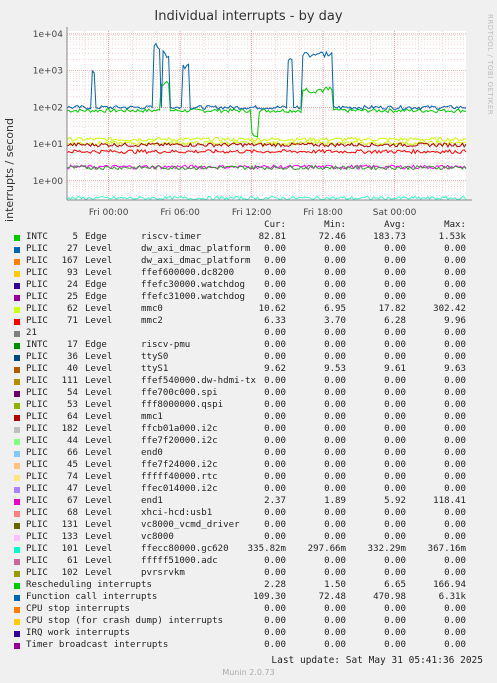 Image resolution: width=497 pixels, height=683 pixels. I want to click on legend-avg: 6.28, so click(395, 321).